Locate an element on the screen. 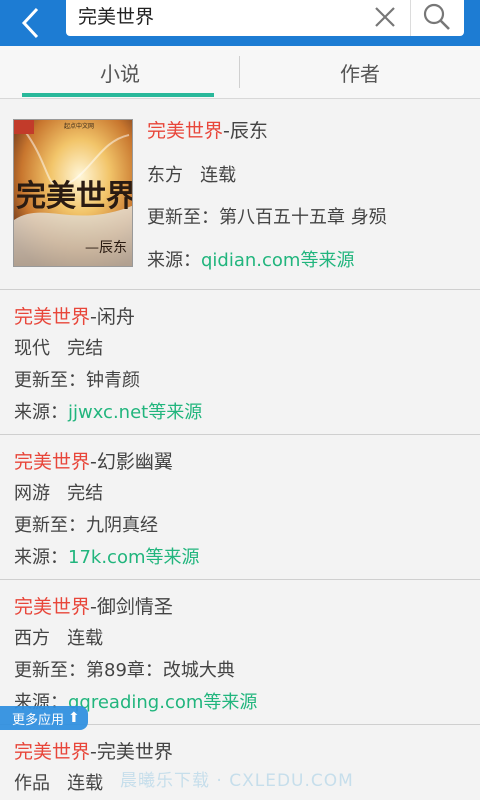 This screenshot has height=800, width=480. book-update: 第89章：改城大典 is located at coordinates (160, 670).